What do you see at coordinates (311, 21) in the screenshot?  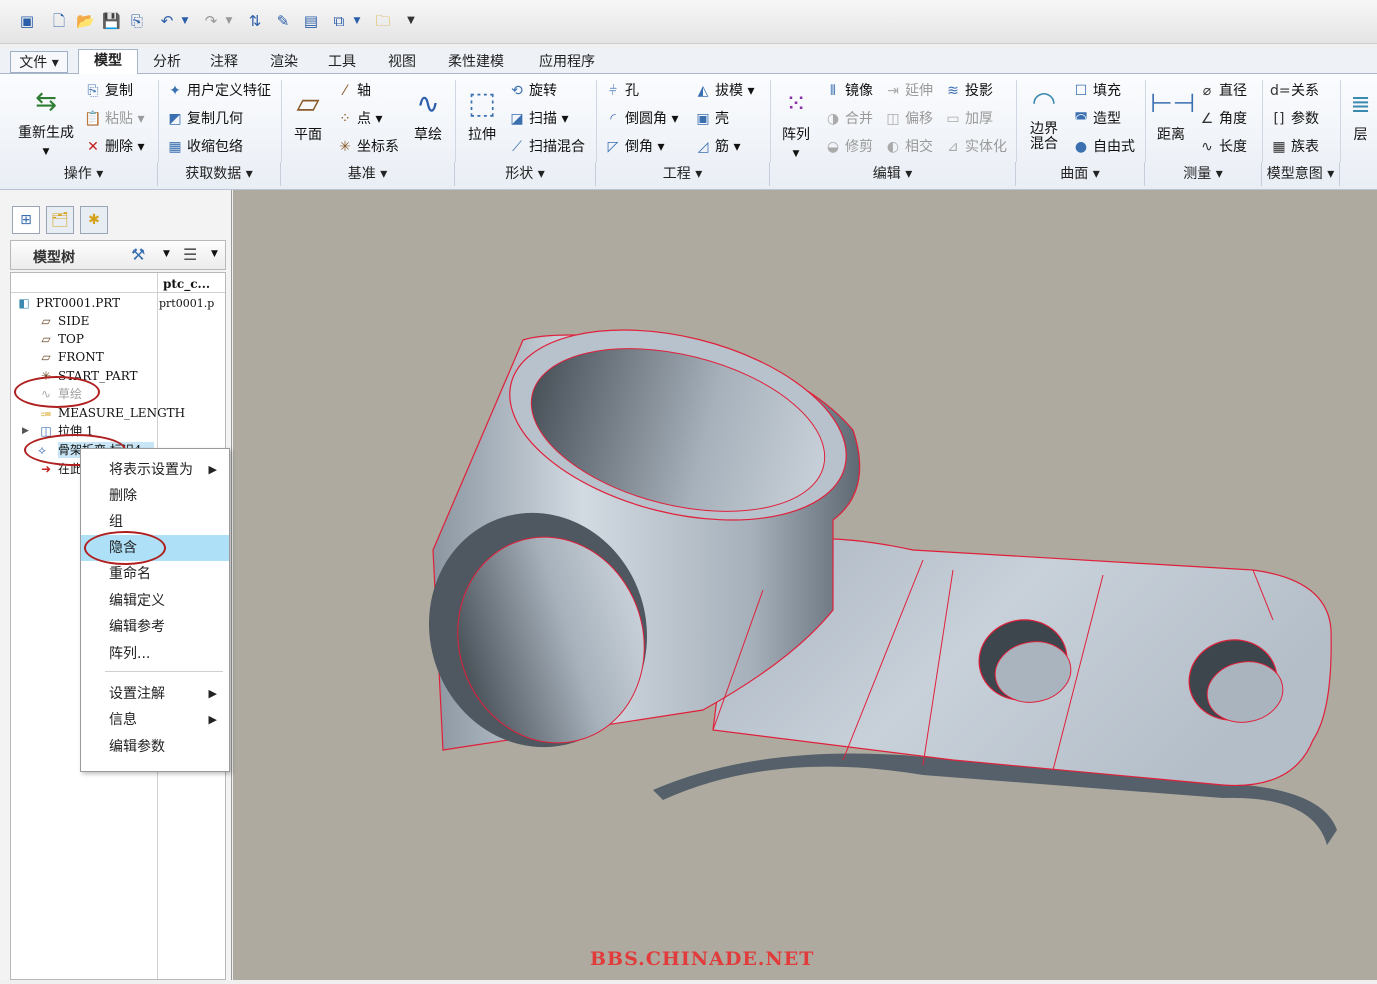 I see `window-icon: ▤` at bounding box center [311, 21].